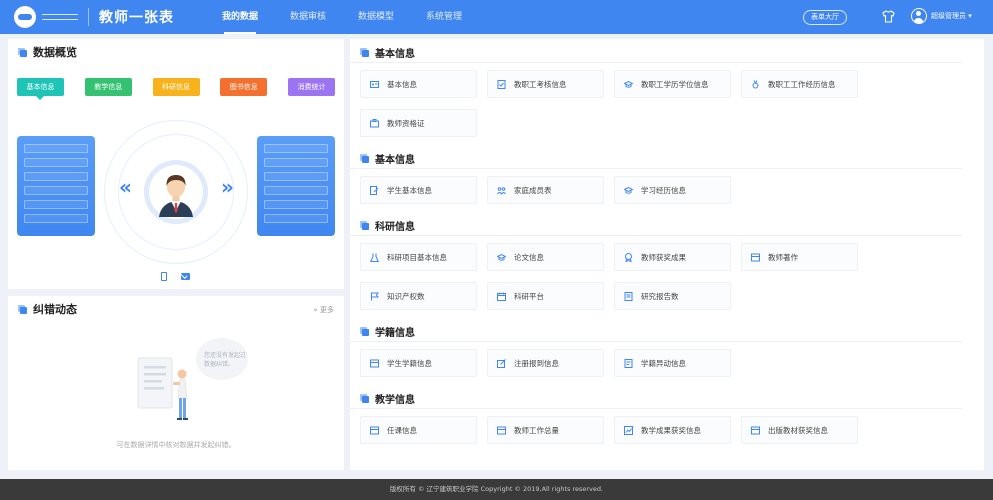 The height and width of the screenshot is (500, 993). What do you see at coordinates (628, 296) in the screenshot?
I see `report-icon` at bounding box center [628, 296].